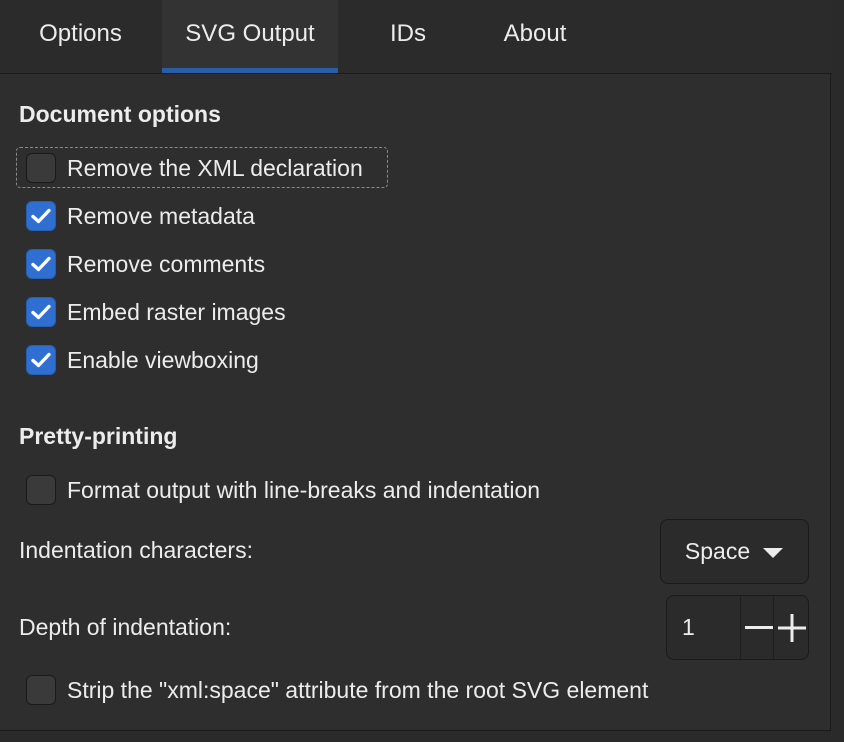  I want to click on decrement-button, so click(759, 627).